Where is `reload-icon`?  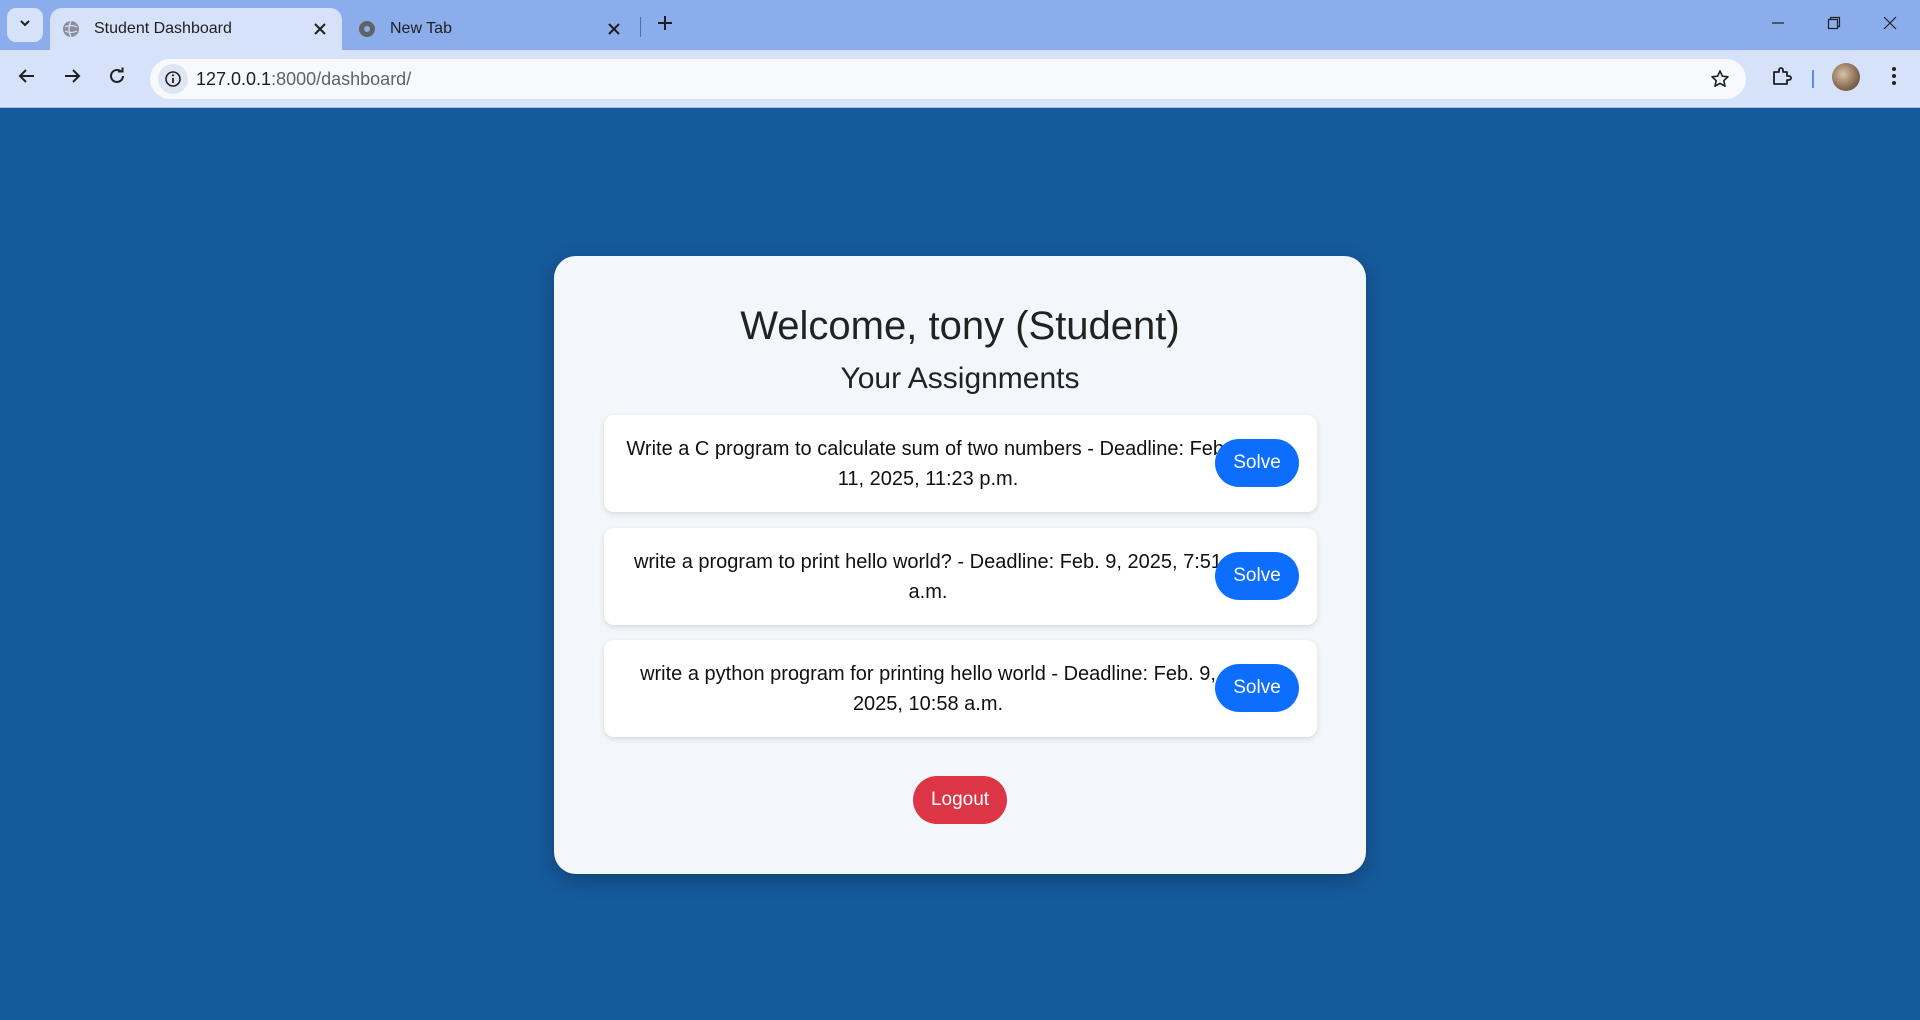
reload-icon is located at coordinates (117, 78).